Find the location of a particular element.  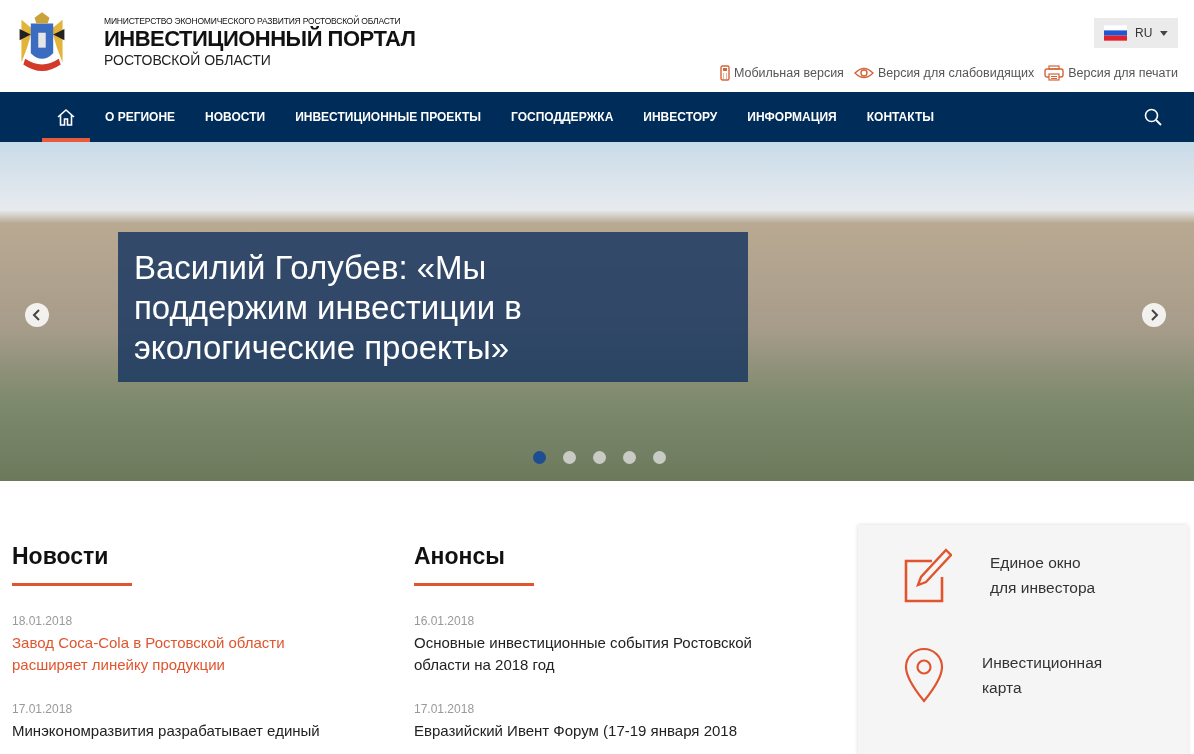

news-link: Завод Coca-Cola в Ростовской области расширяет линейку продукции is located at coordinates (184, 654).